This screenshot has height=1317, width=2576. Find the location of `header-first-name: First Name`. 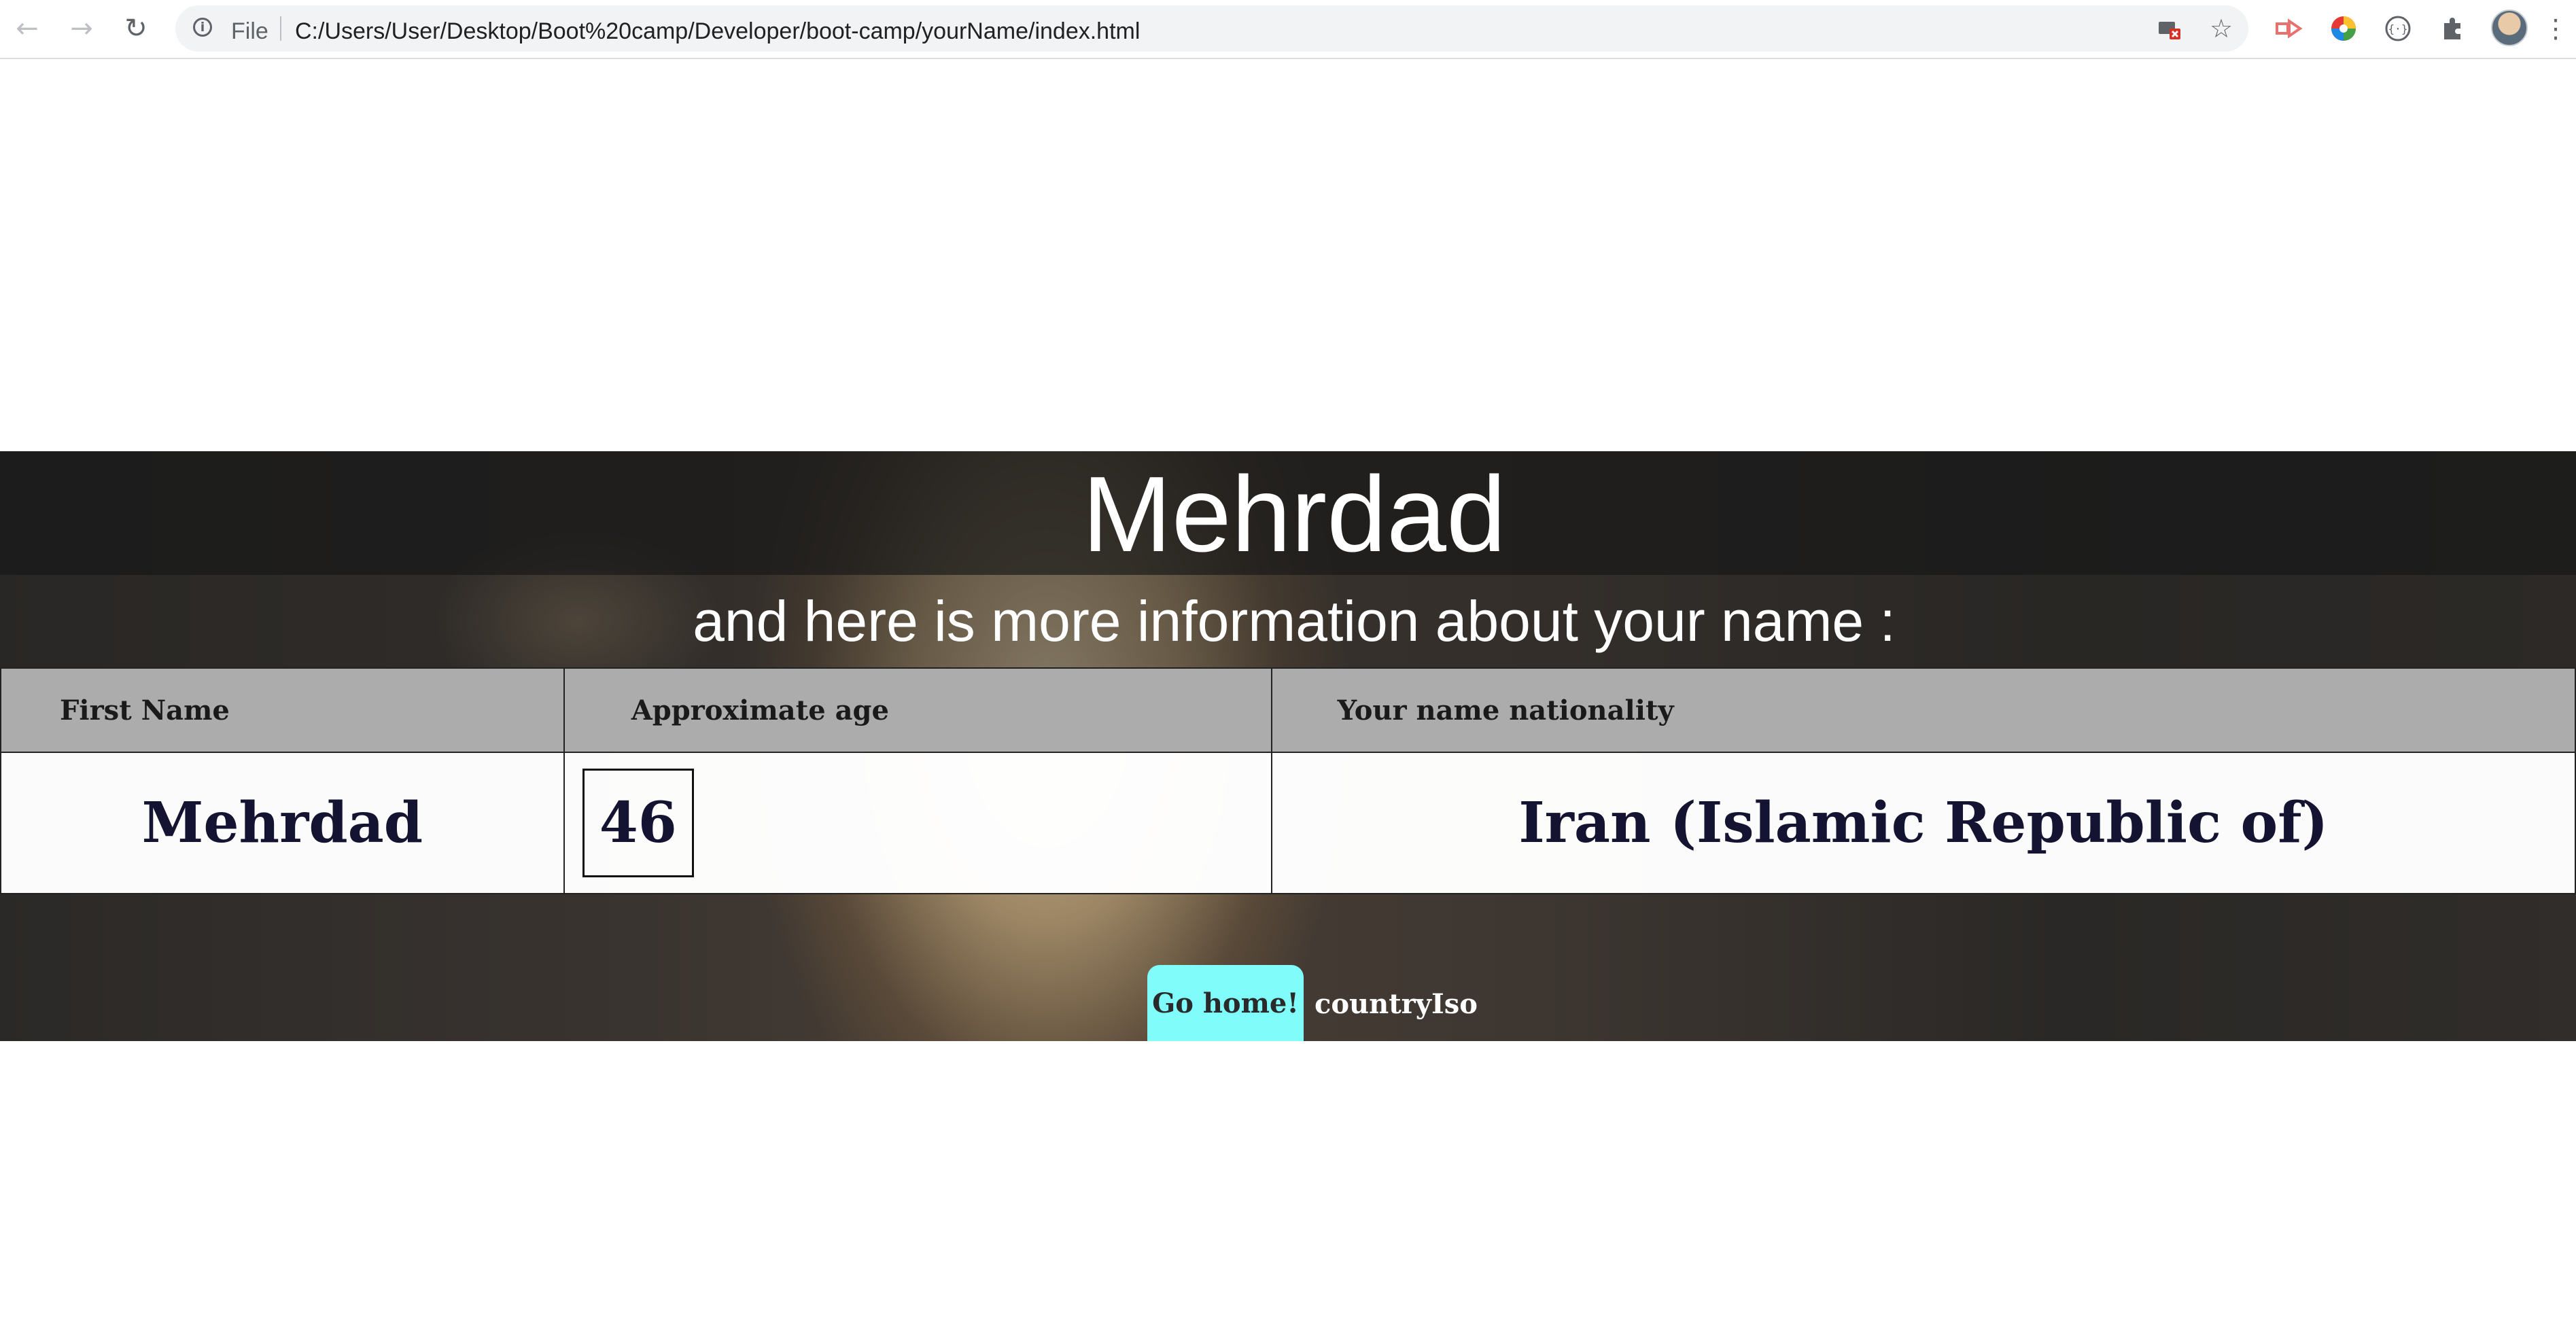

header-first-name: First Name is located at coordinates (282, 710).